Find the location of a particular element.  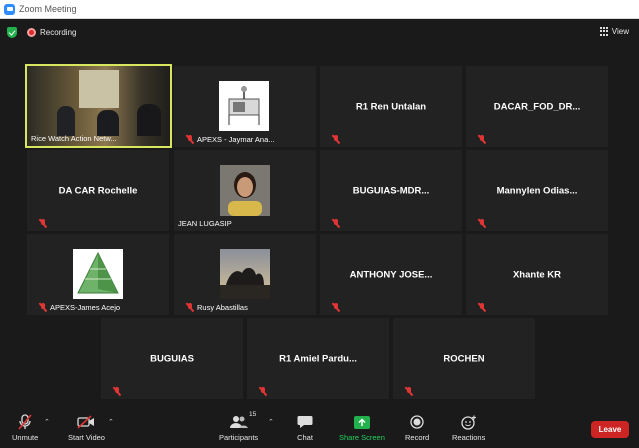

recording-dot-icon is located at coordinates (31, 32).